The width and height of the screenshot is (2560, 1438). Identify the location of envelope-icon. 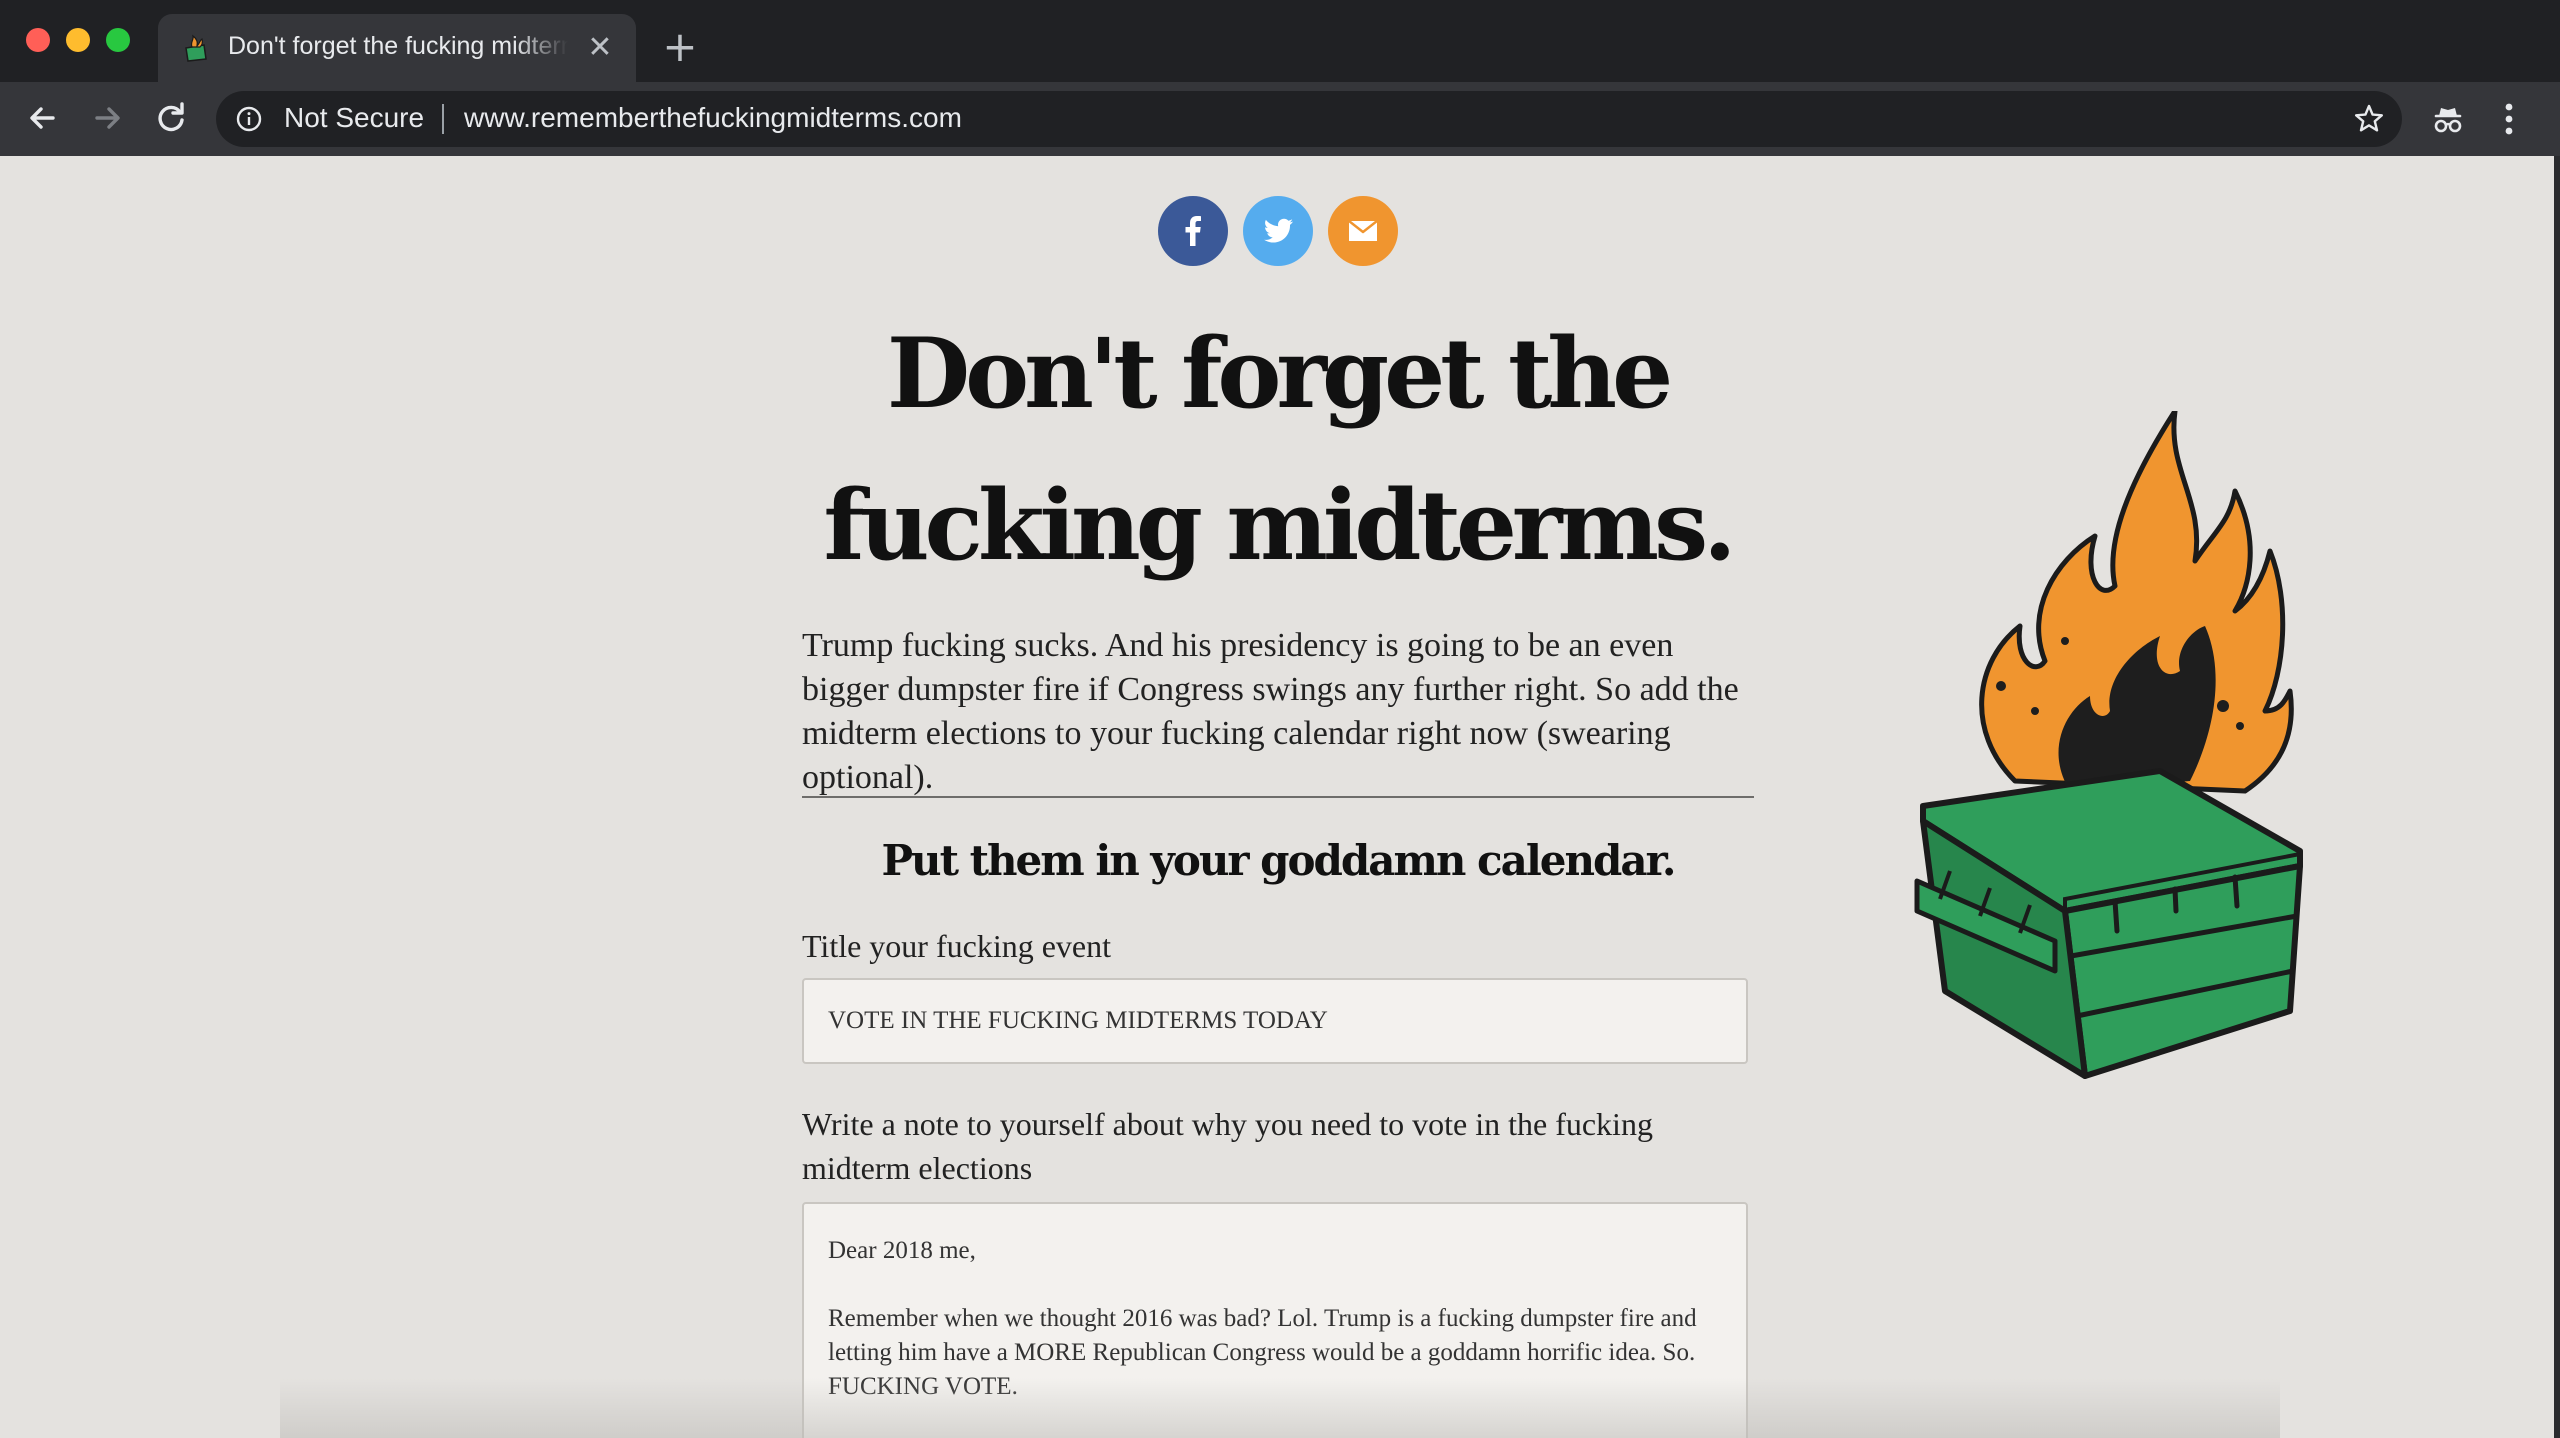
(1363, 230).